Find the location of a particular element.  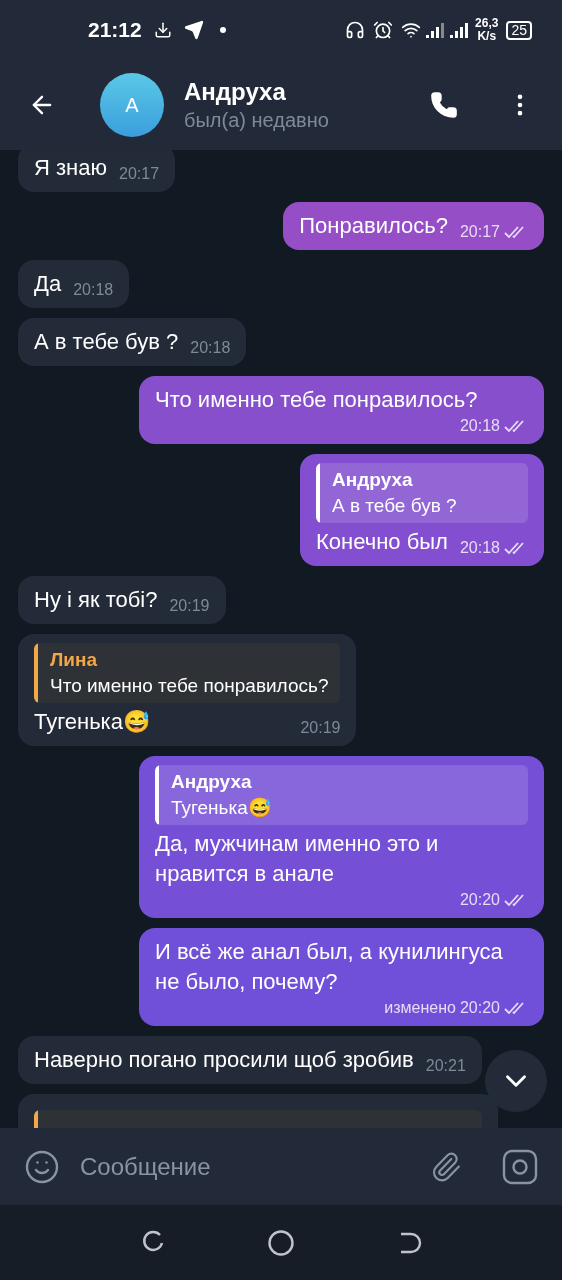

alarm-icon is located at coordinates (383, 30).